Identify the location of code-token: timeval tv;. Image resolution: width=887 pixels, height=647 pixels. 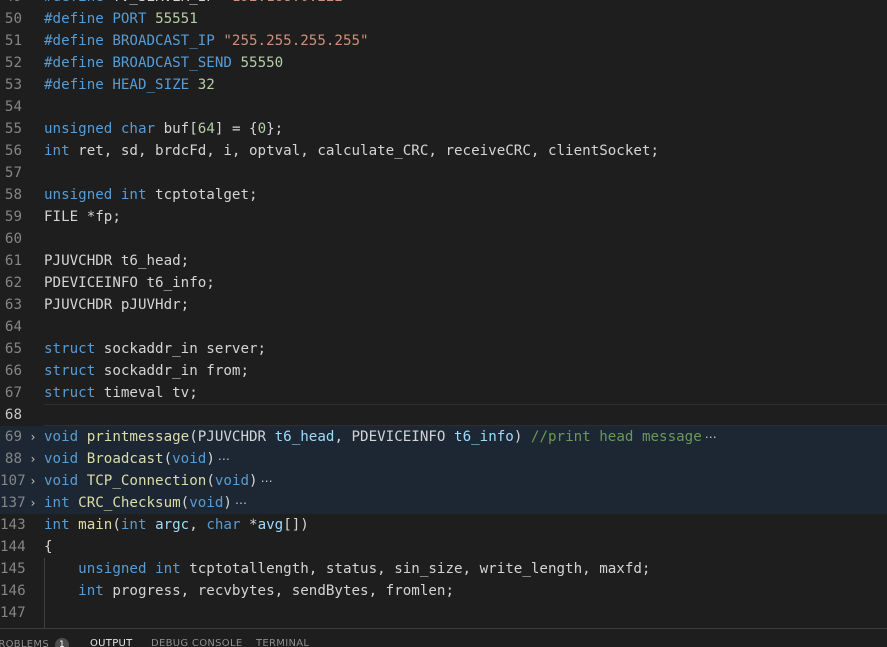
(146, 393).